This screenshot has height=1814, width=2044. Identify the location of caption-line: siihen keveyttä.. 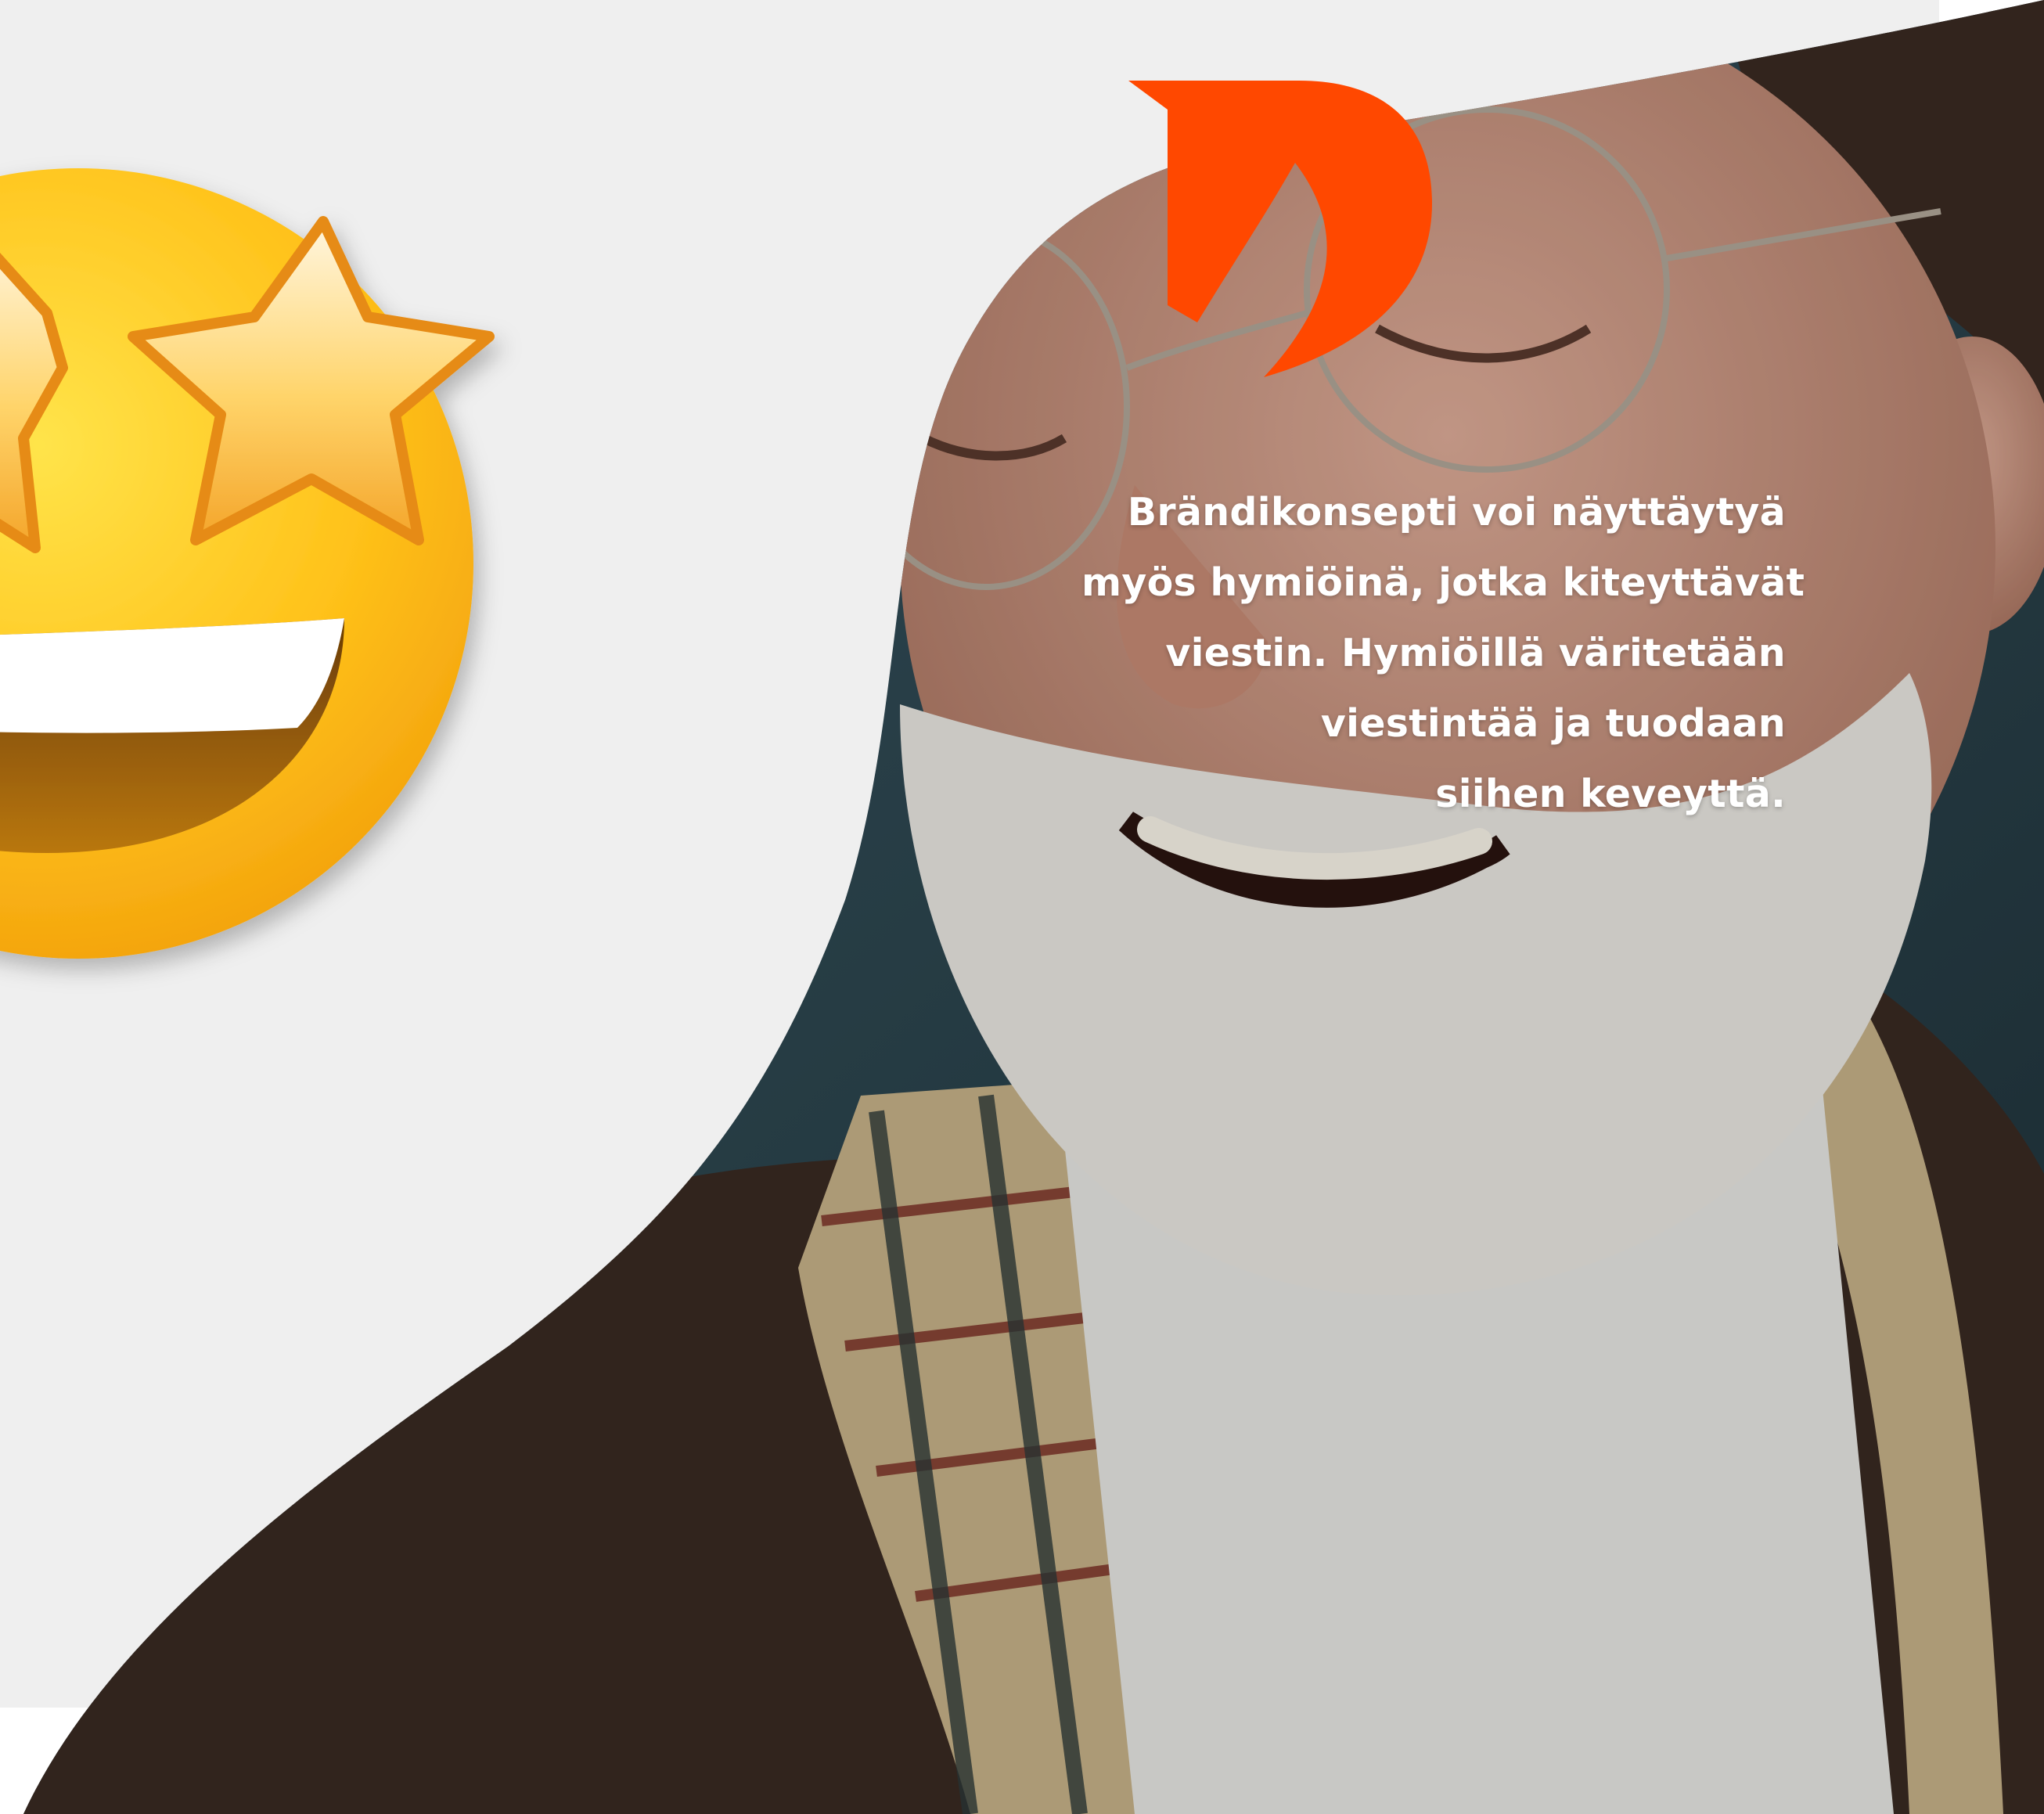
(1610, 794).